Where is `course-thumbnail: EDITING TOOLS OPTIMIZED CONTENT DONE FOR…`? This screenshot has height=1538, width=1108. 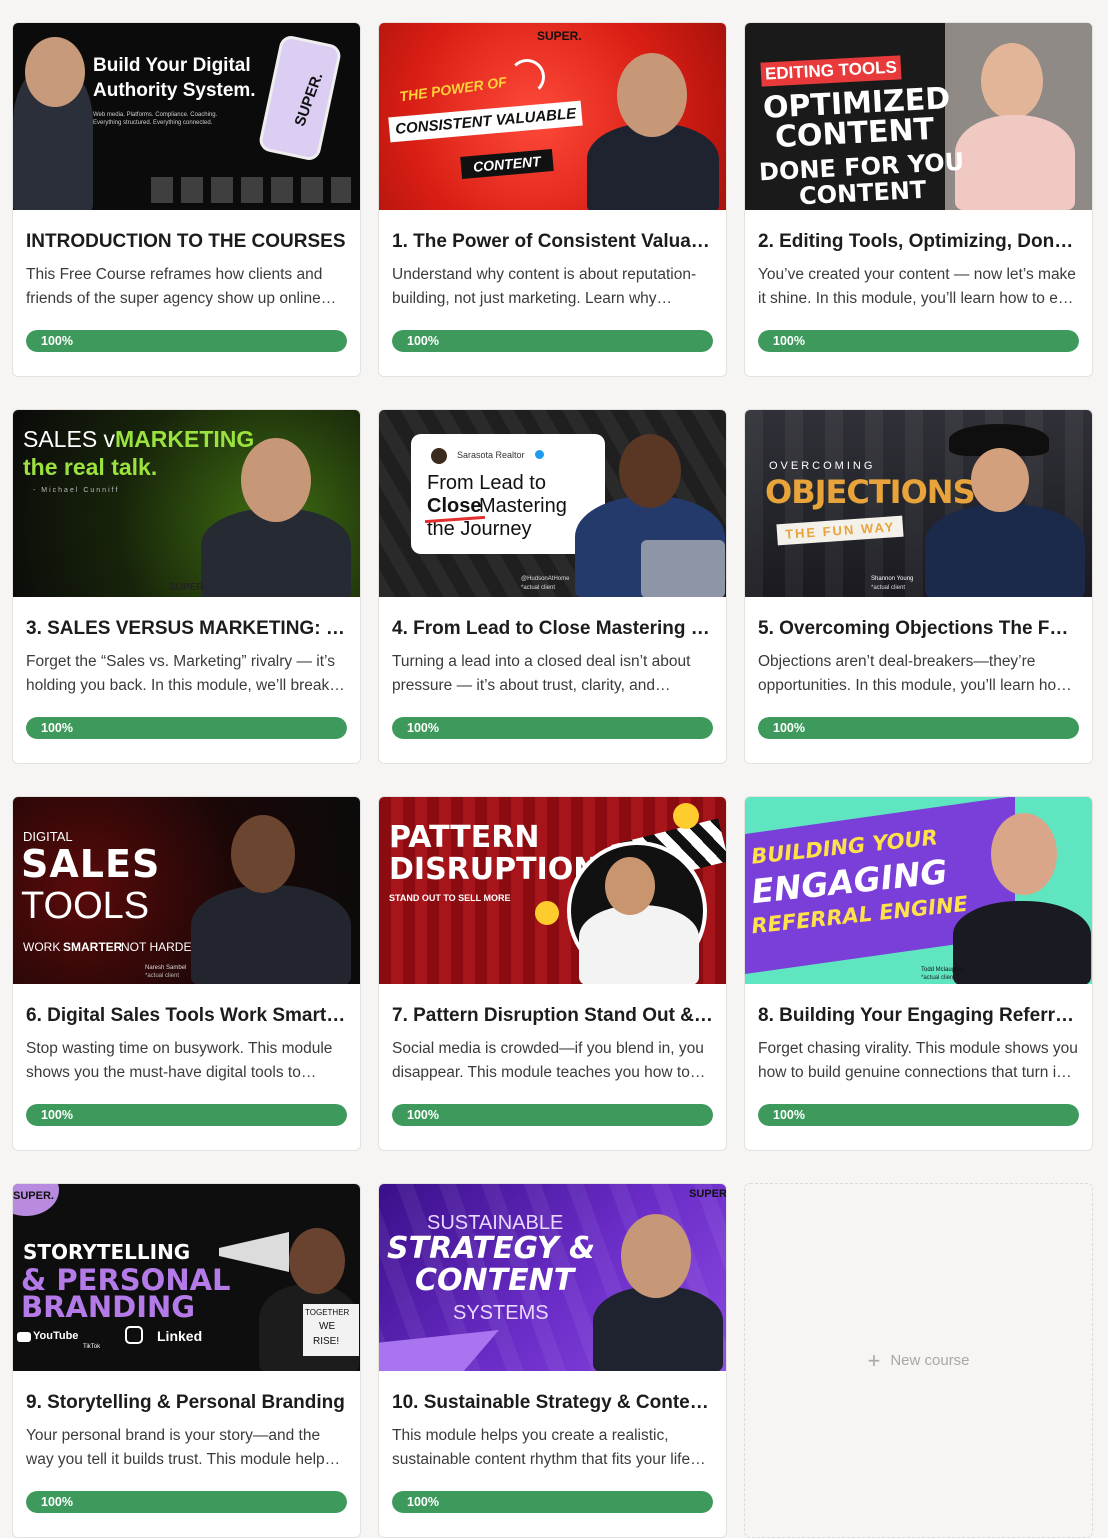
course-thumbnail: EDITING TOOLS OPTIMIZED CONTENT DONE FOR… is located at coordinates (918, 116).